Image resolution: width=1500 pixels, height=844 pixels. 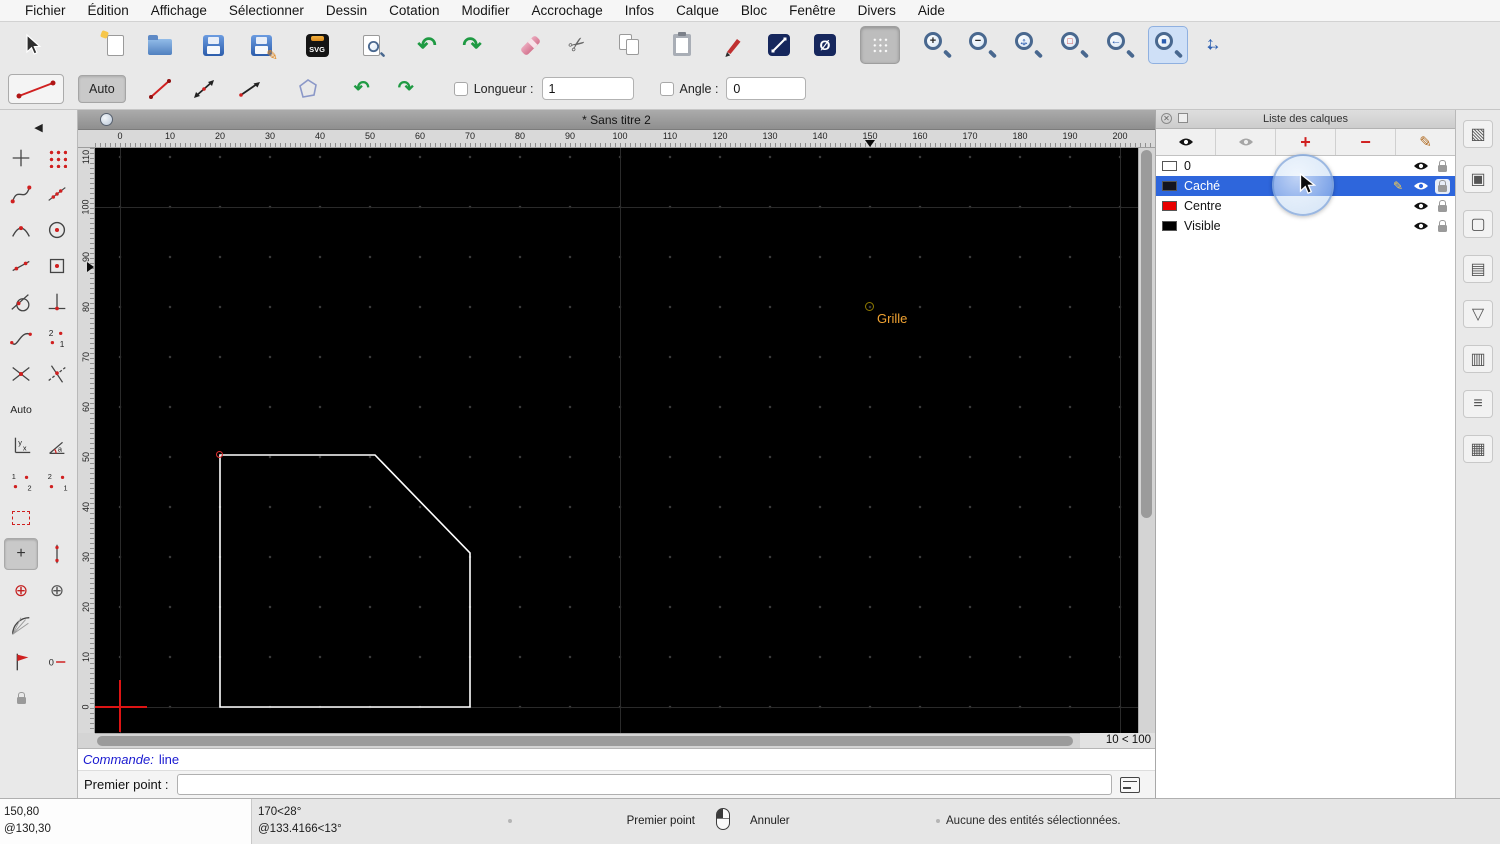 I want to click on float-panel-icon, so click(x=1183, y=118).